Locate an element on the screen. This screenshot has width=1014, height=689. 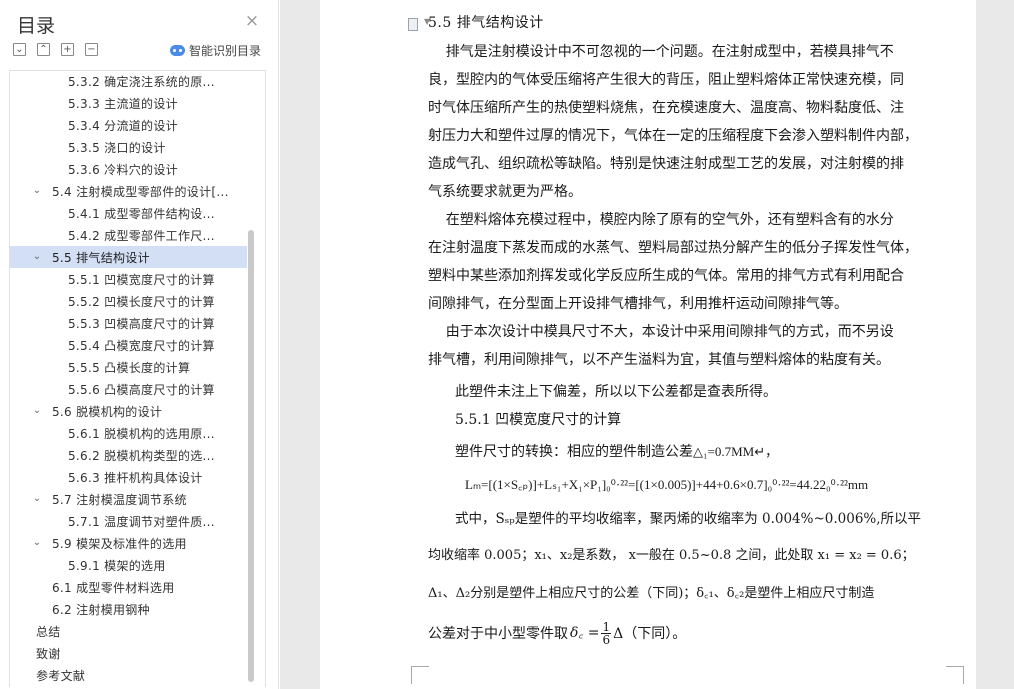
toc-item-label: 总结 is located at coordinates (48, 631).